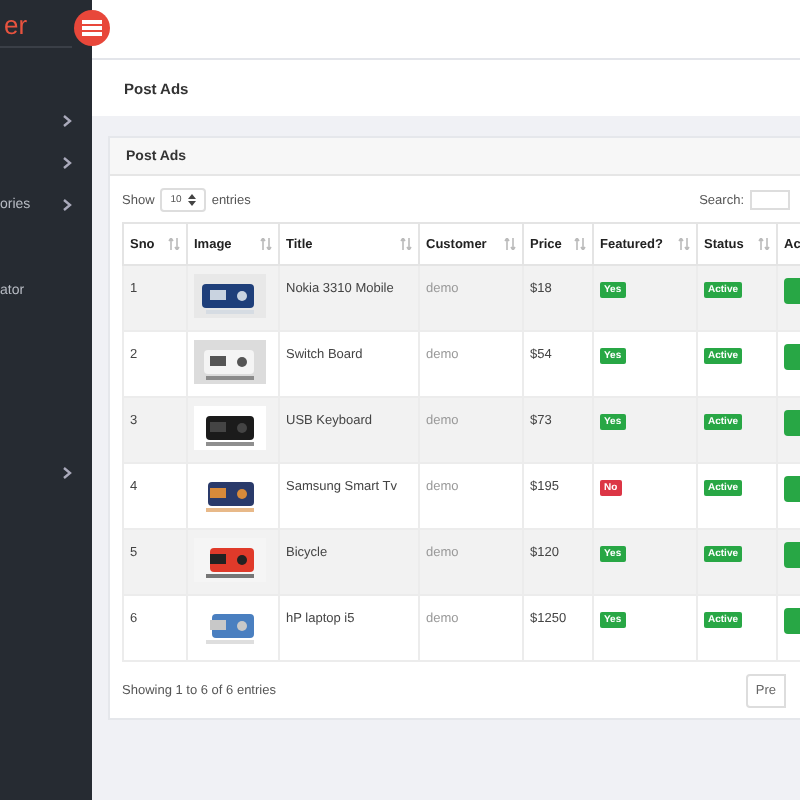  I want to click on updown-icon, so click(191, 200).